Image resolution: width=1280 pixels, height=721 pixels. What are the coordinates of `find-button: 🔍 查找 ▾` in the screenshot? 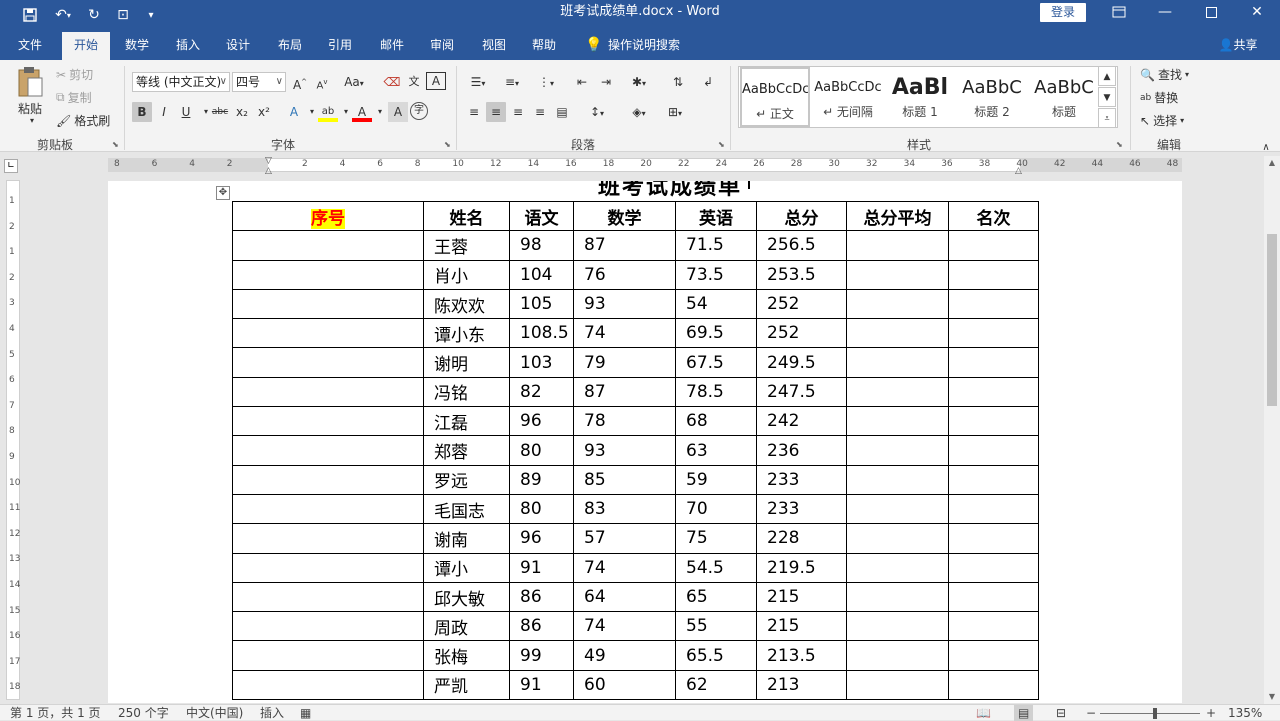 It's located at (1164, 74).